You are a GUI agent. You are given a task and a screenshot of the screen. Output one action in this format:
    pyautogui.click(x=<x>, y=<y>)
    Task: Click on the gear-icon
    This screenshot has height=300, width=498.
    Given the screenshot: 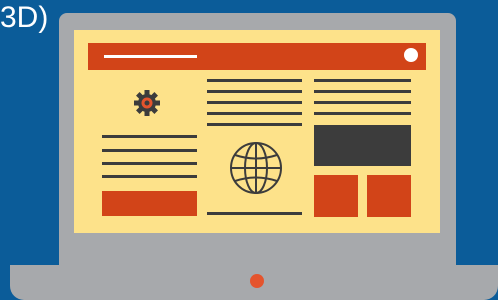 What is the action you would take?
    pyautogui.click(x=147, y=103)
    